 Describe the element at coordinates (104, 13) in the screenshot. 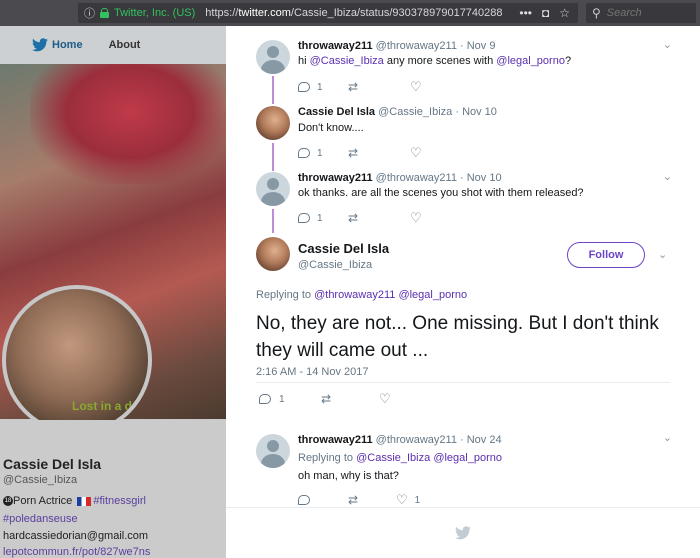

I see `lock-icon` at that location.